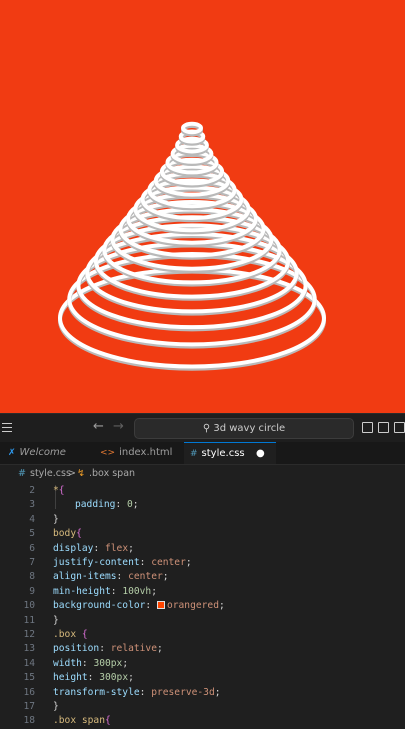 This screenshot has height=729, width=405. Describe the element at coordinates (383, 427) in the screenshot. I see `toggle-panel-icon` at that location.